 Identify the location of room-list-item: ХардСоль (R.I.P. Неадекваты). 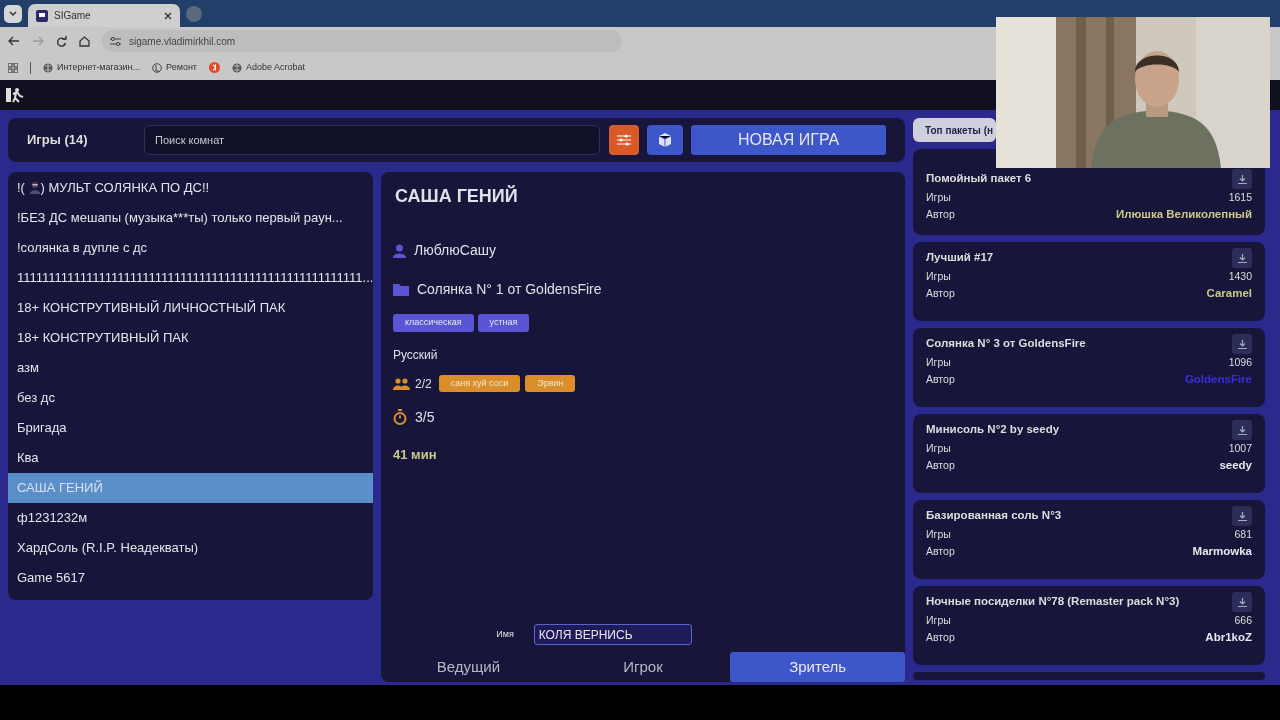
(190, 548).